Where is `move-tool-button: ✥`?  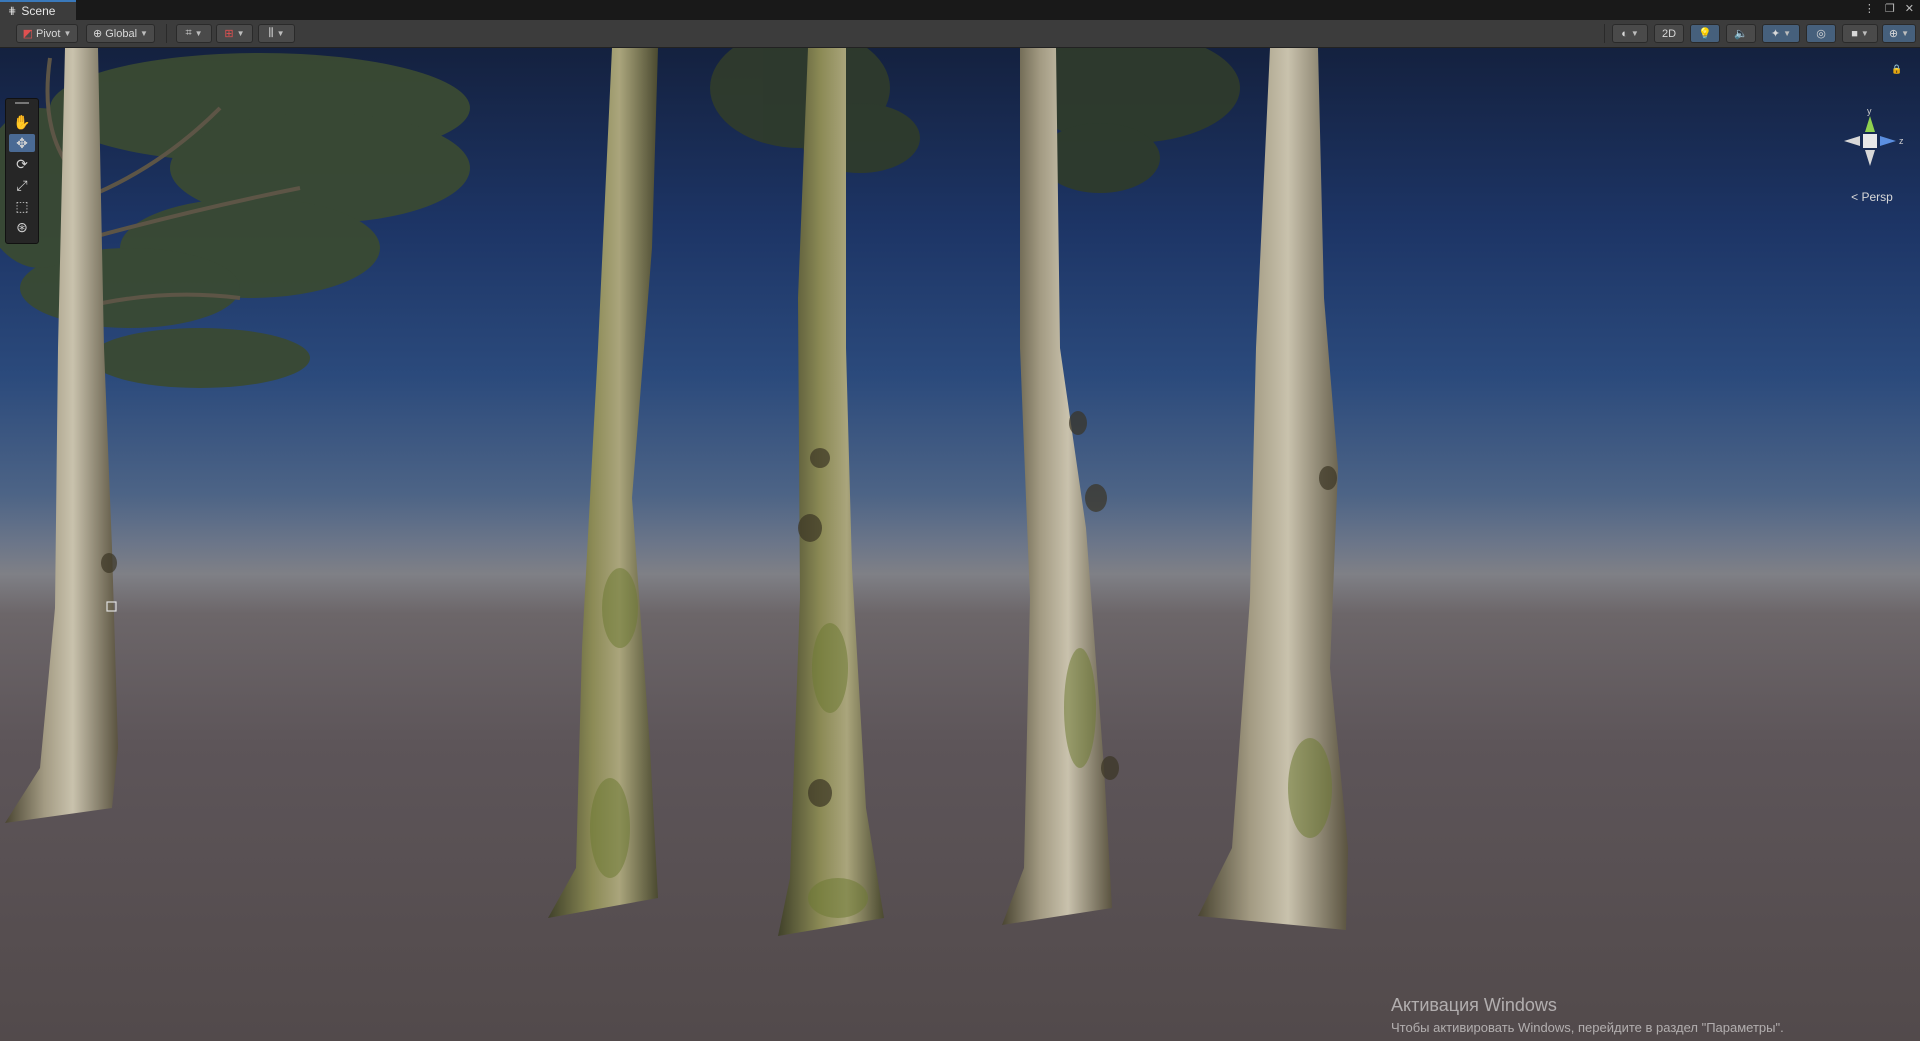 move-tool-button: ✥ is located at coordinates (22, 143).